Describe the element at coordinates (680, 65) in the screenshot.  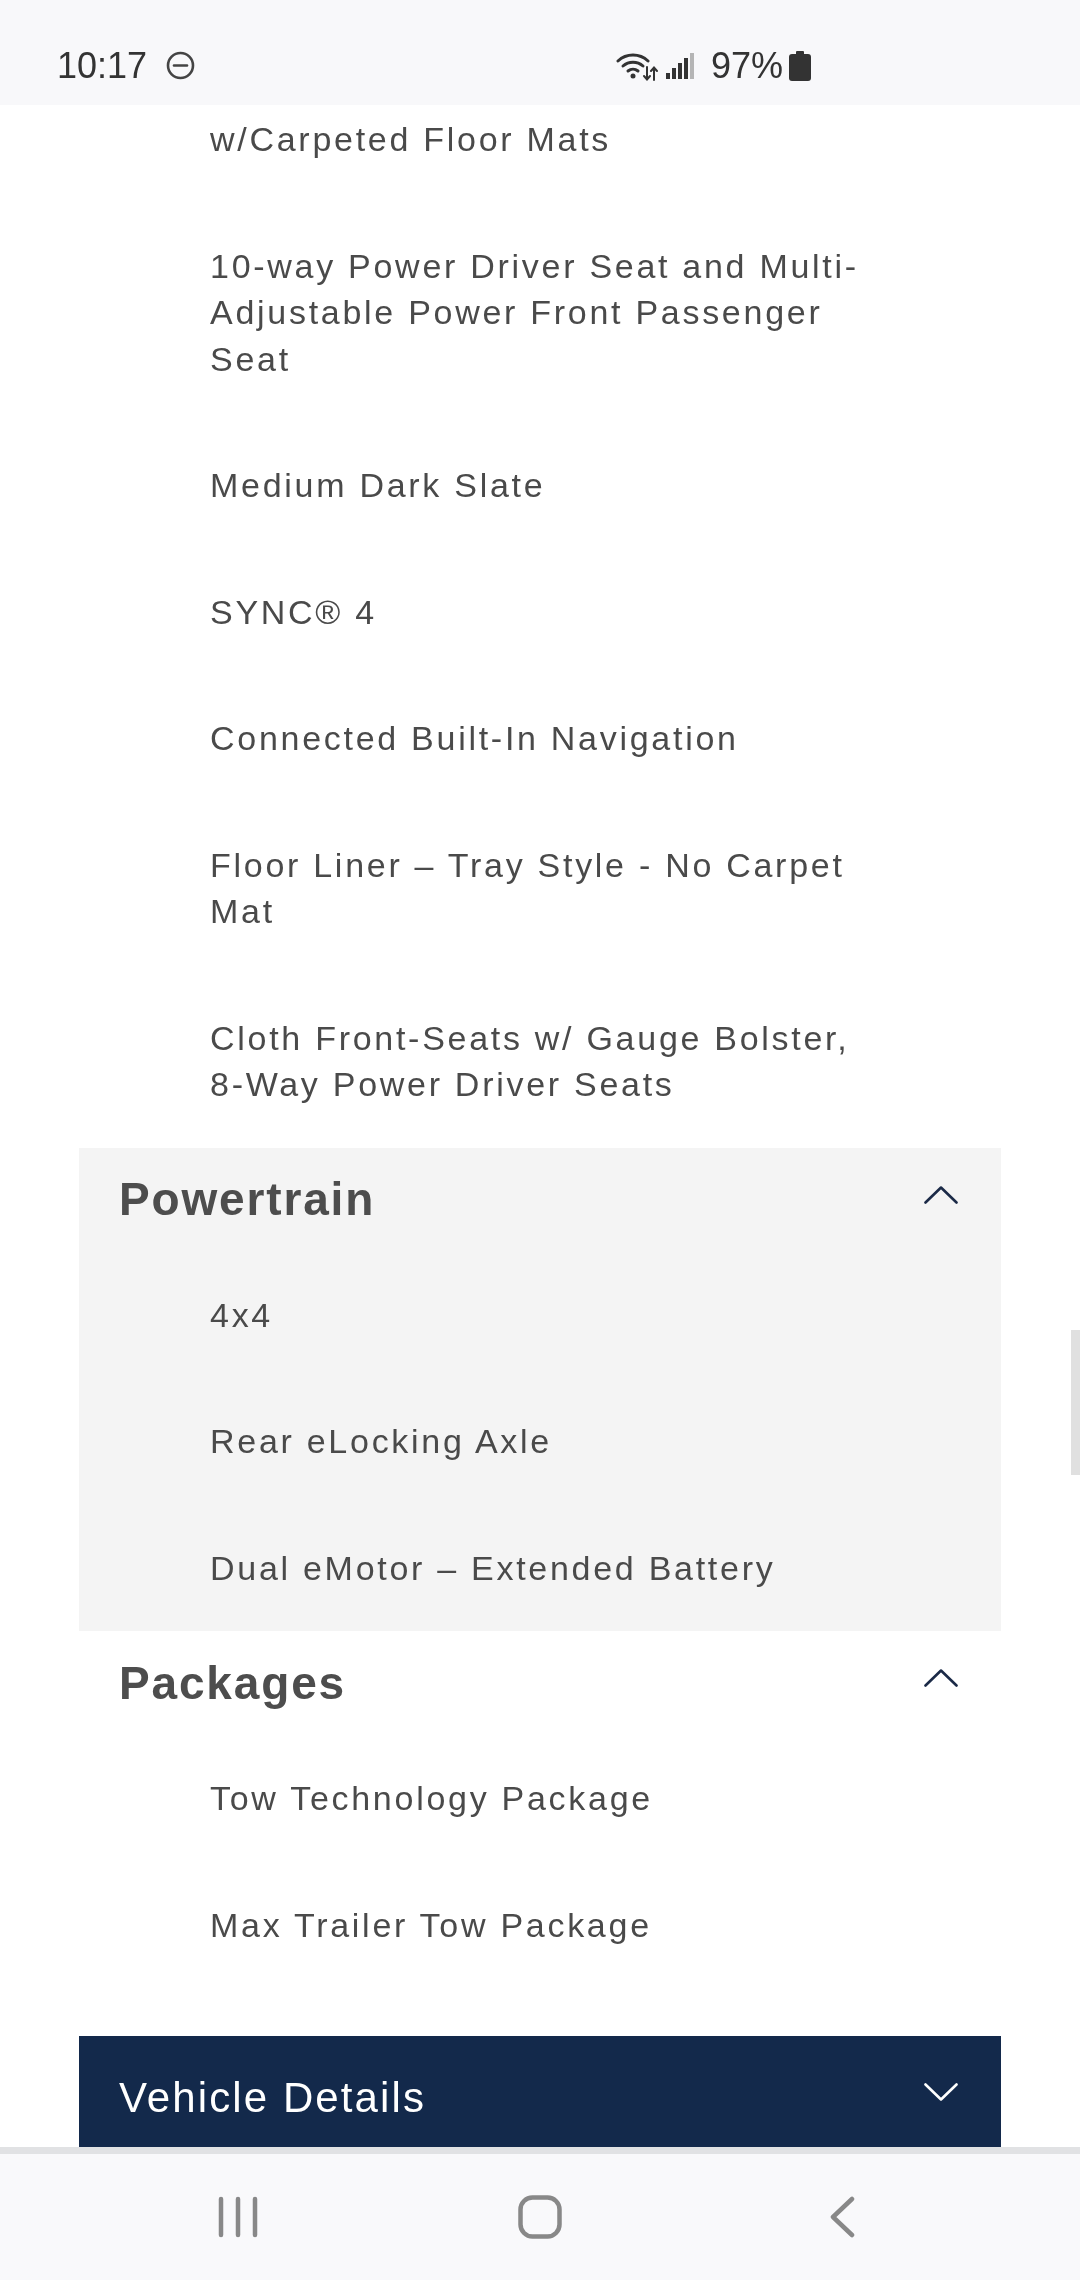
I see `signal-icon` at that location.